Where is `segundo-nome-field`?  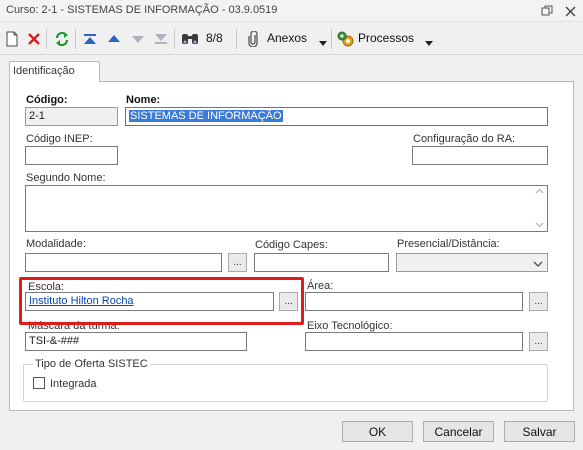
segundo-nome-field is located at coordinates (286, 208).